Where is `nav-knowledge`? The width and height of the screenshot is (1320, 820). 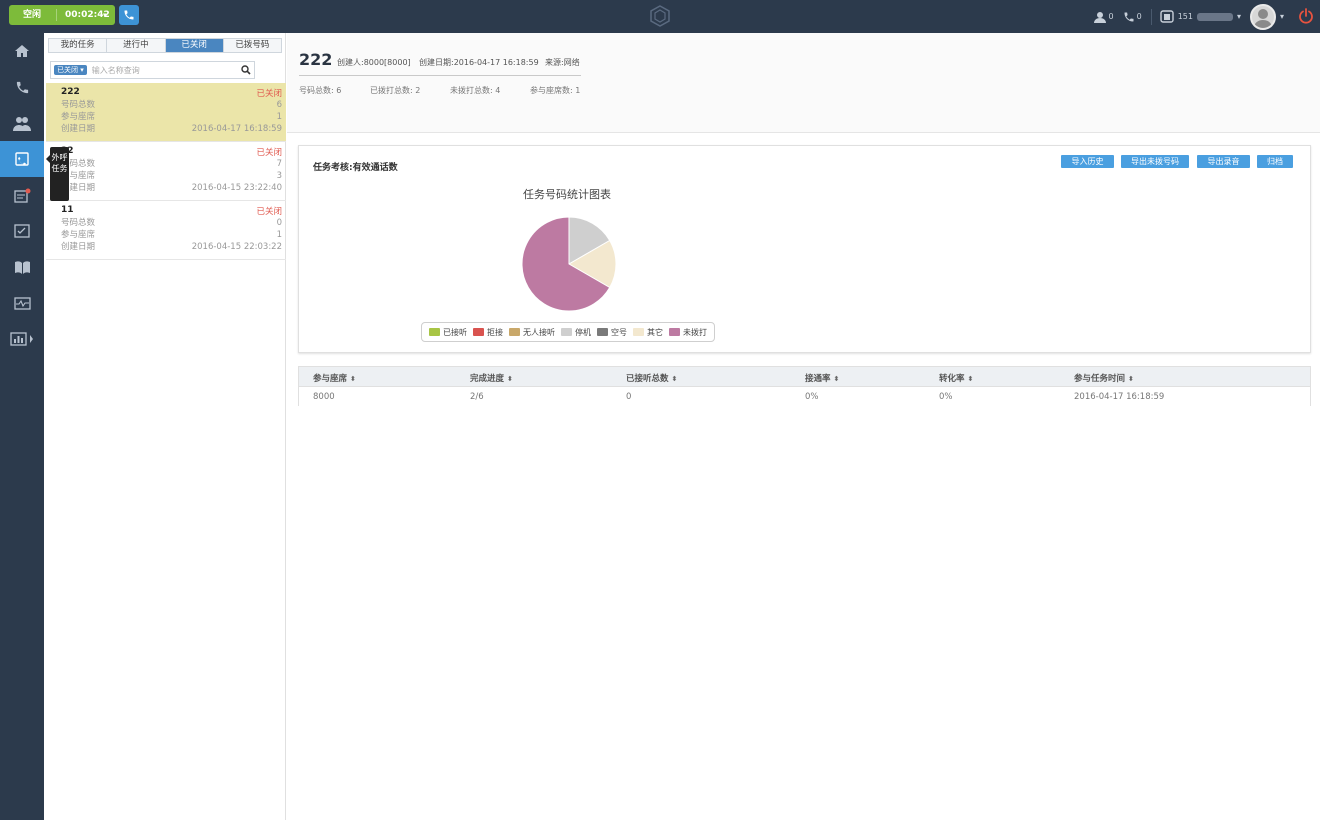
nav-knowledge is located at coordinates (22, 267).